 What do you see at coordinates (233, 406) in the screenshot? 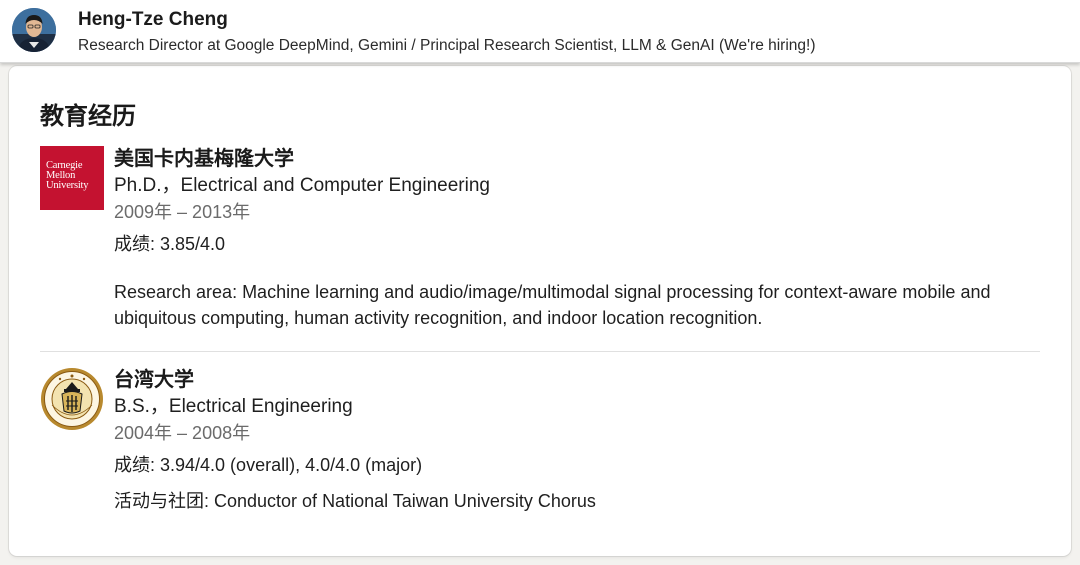
I see `degree: B.S.，Electrical Engineering` at bounding box center [233, 406].